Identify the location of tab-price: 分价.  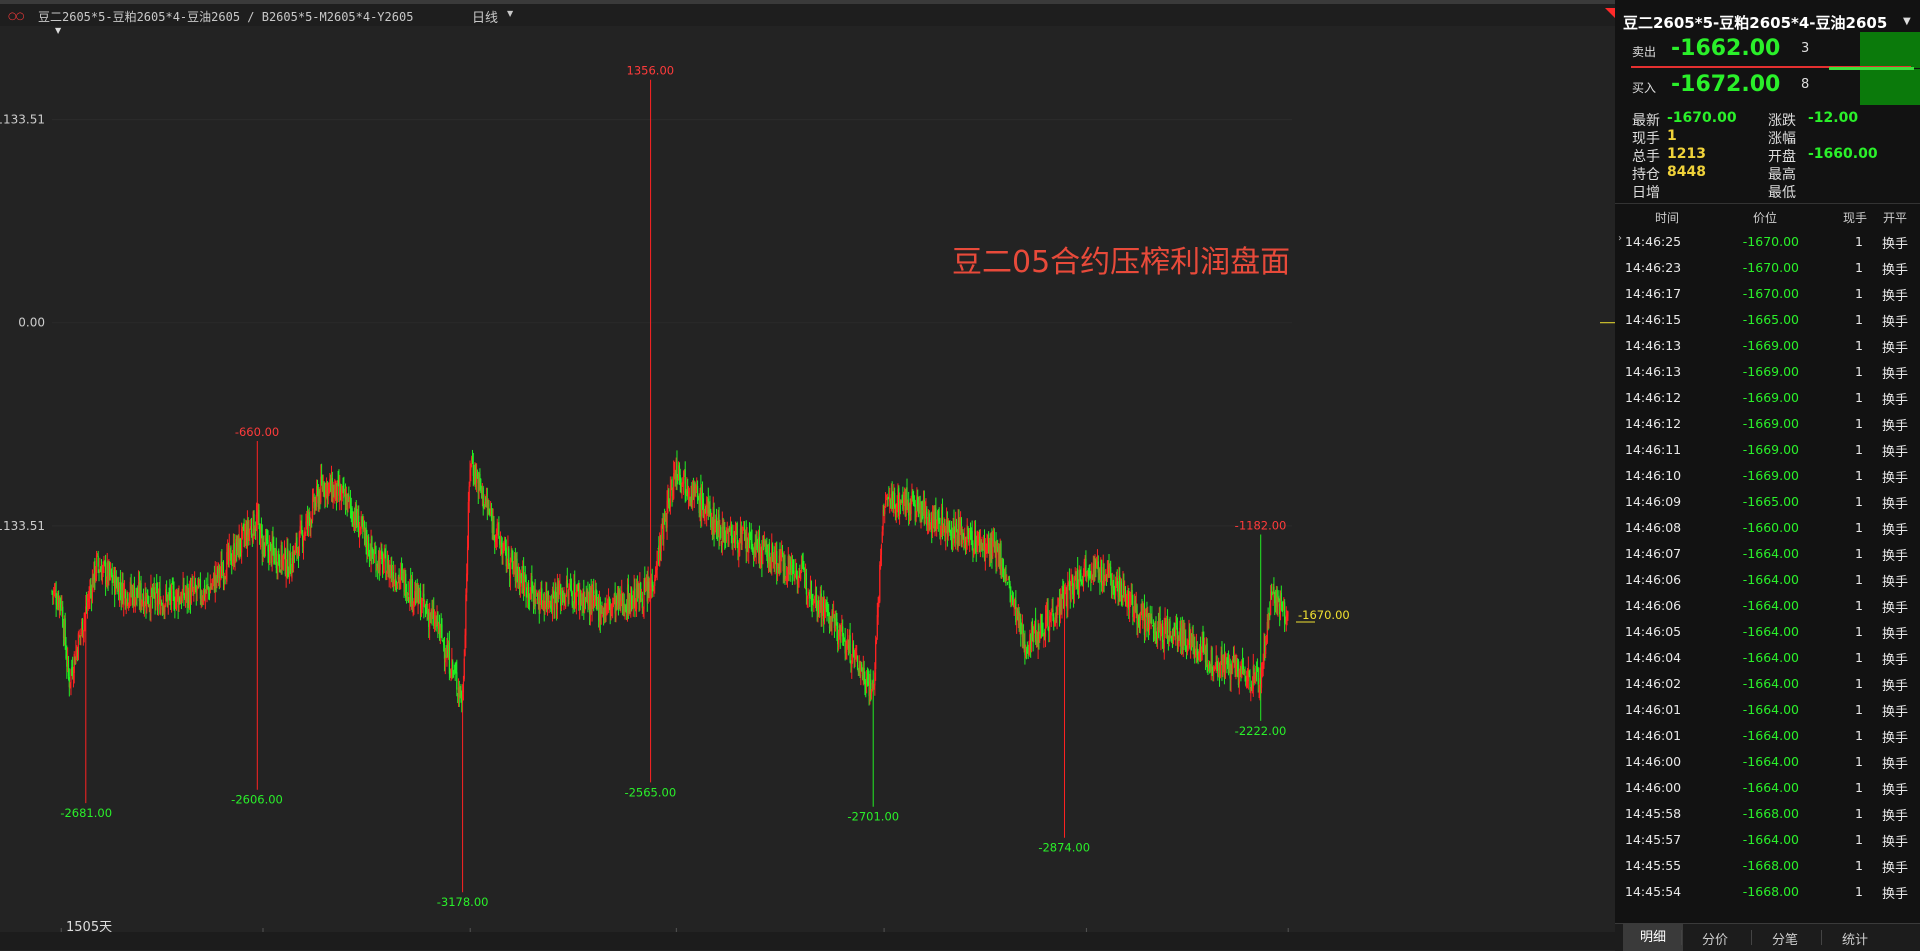
(1715, 938).